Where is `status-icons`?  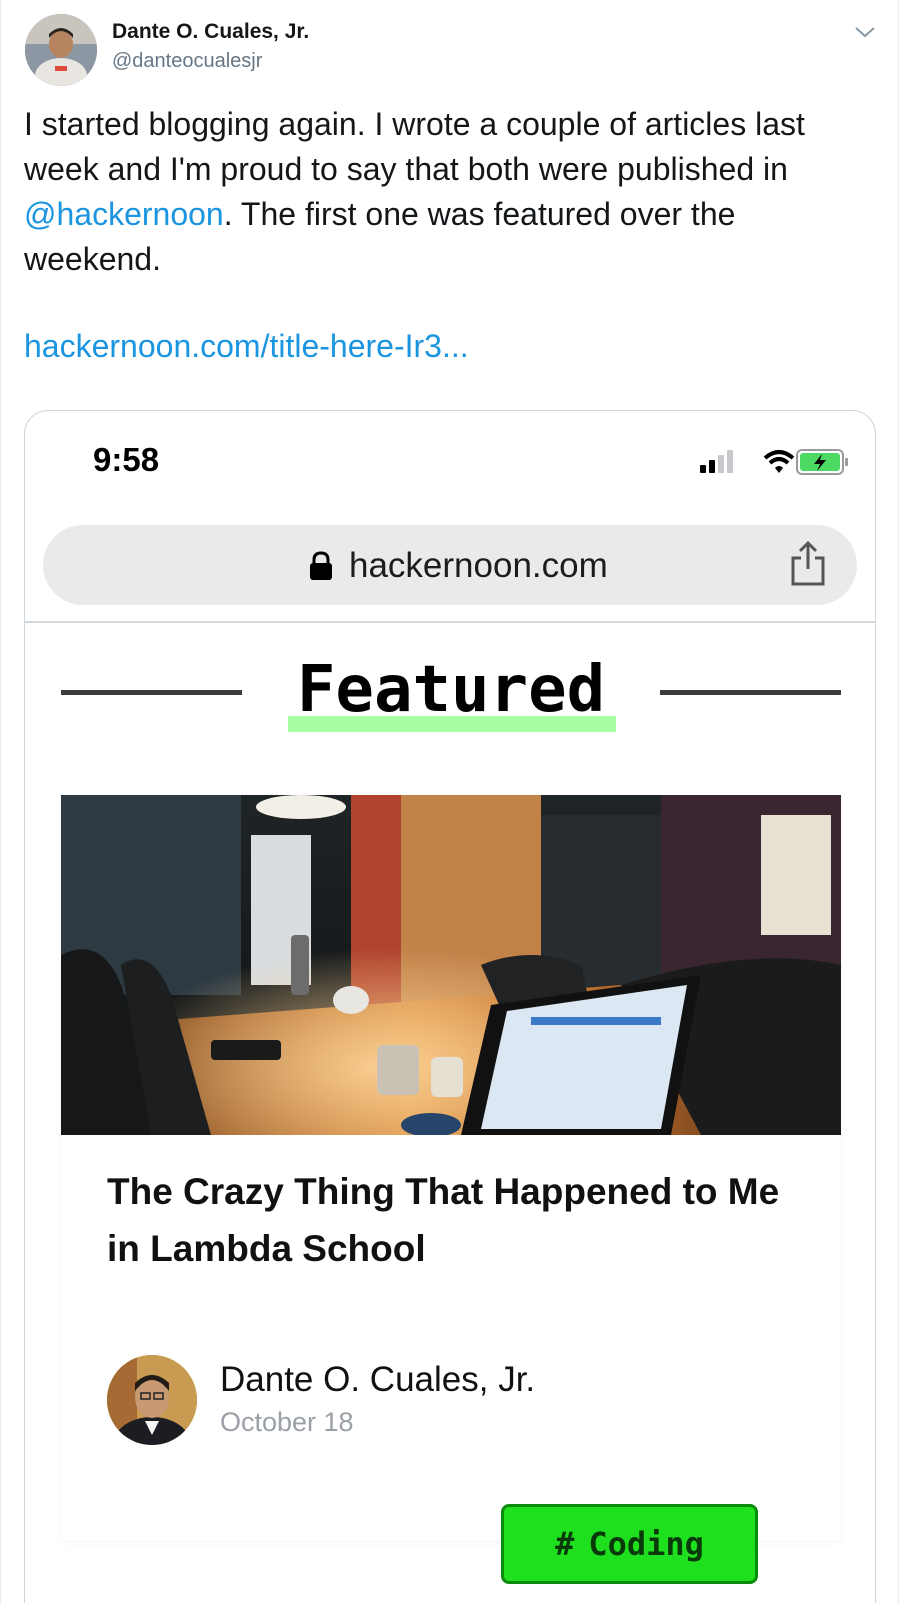 status-icons is located at coordinates (774, 462).